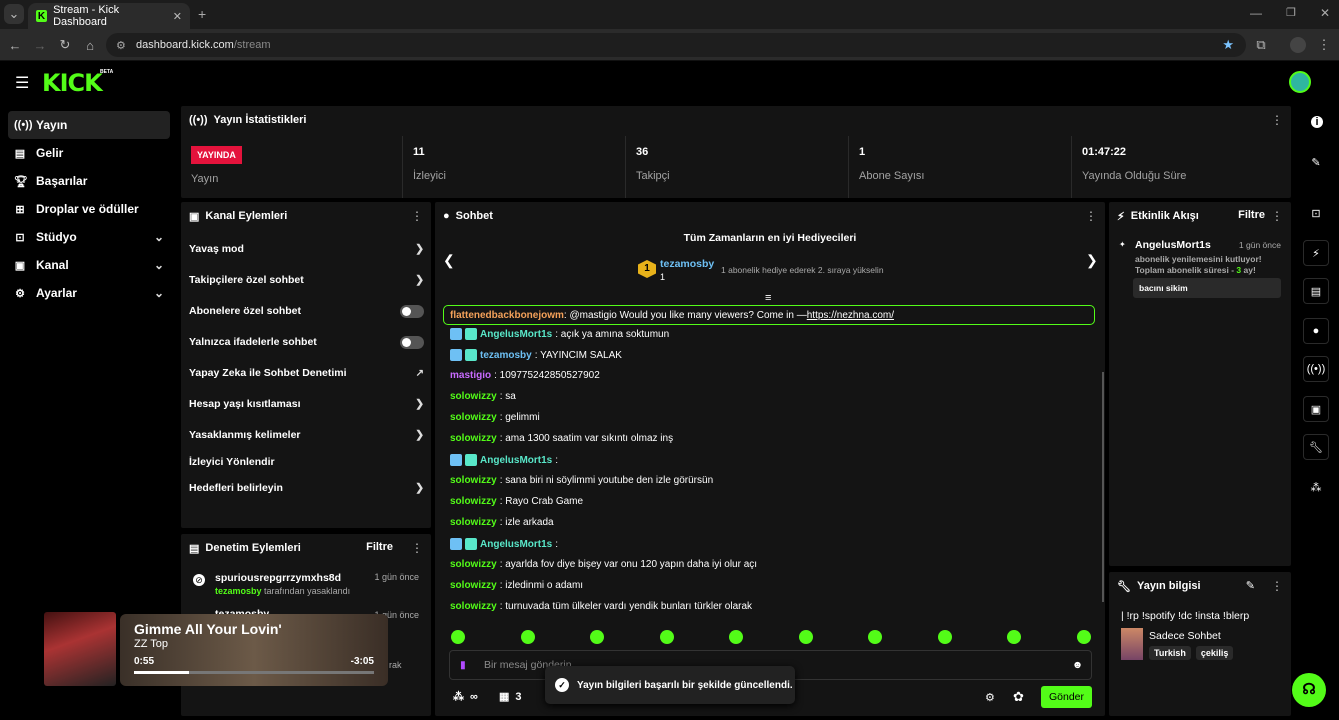  I want to click on bookmark-star-icon: ★, so click(1228, 45).